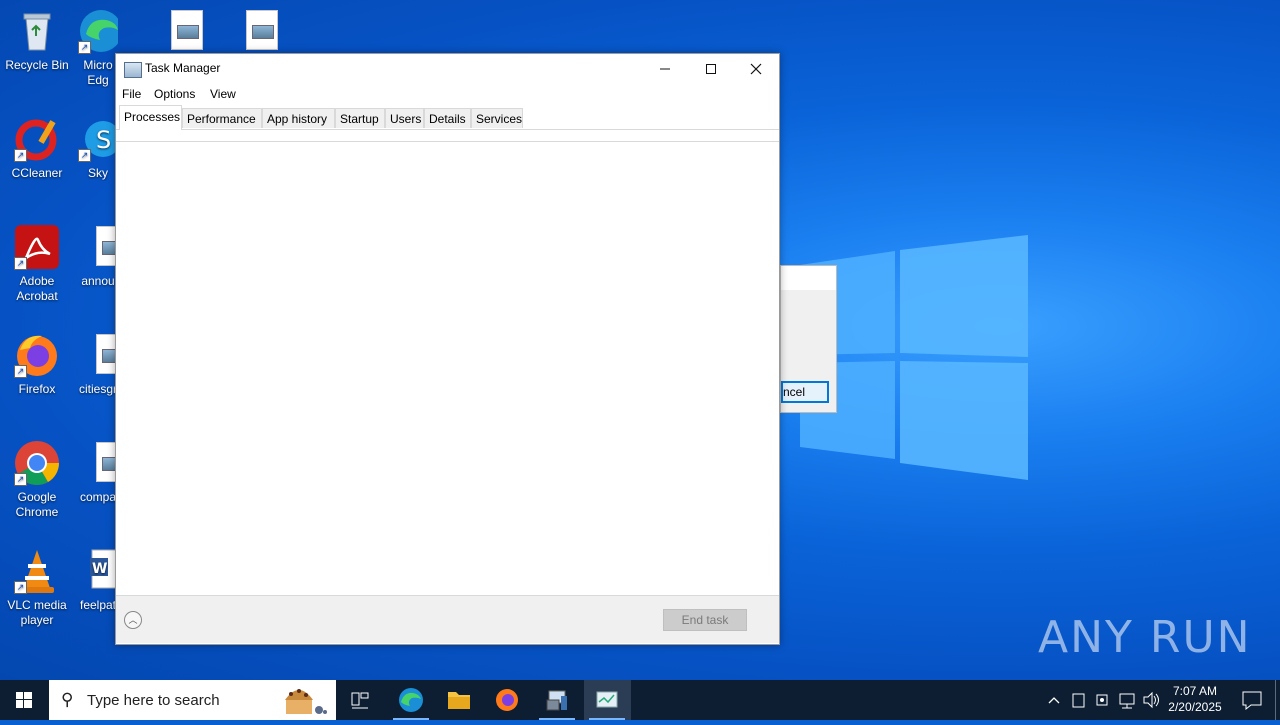 Image resolution: width=1280 pixels, height=725 pixels. What do you see at coordinates (808, 278) in the screenshot?
I see `dialog-title-strip` at bounding box center [808, 278].